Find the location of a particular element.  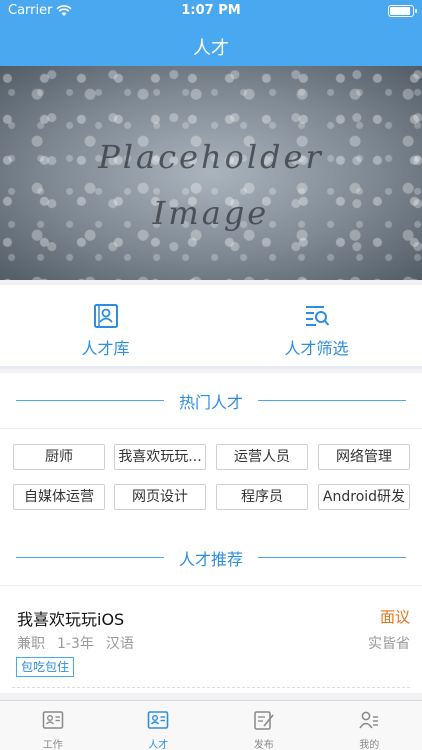

language: 汉语 is located at coordinates (119, 644).